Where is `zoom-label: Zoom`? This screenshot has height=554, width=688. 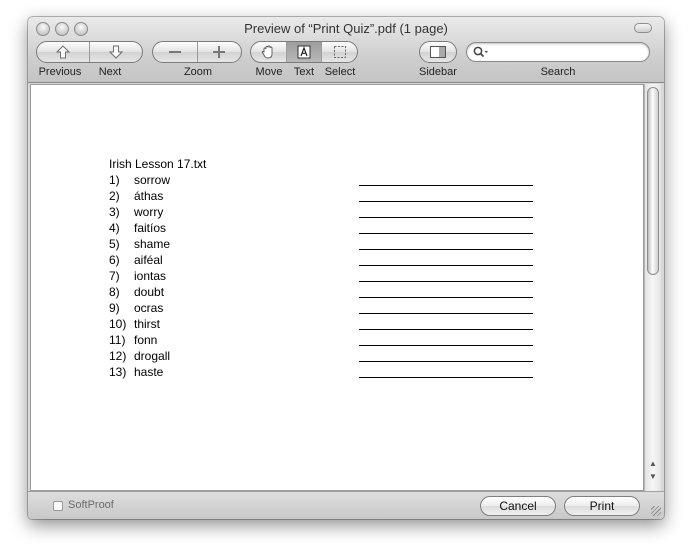 zoom-label: Zoom is located at coordinates (198, 72).